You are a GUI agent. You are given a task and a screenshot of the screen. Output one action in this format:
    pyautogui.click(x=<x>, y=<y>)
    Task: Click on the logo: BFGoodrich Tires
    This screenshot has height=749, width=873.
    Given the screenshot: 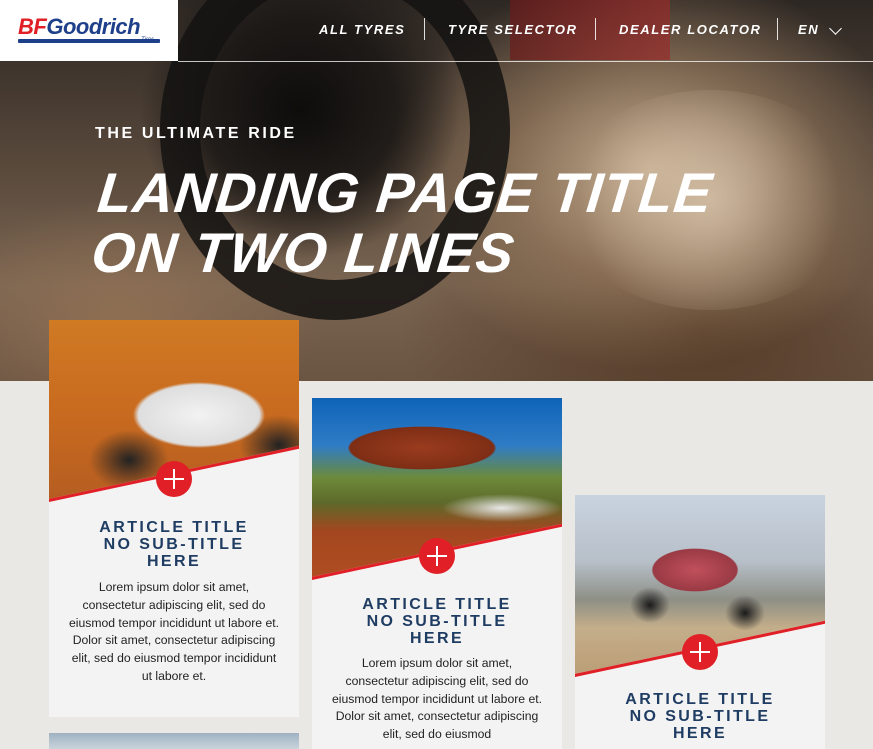 What is the action you would take?
    pyautogui.click(x=89, y=30)
    